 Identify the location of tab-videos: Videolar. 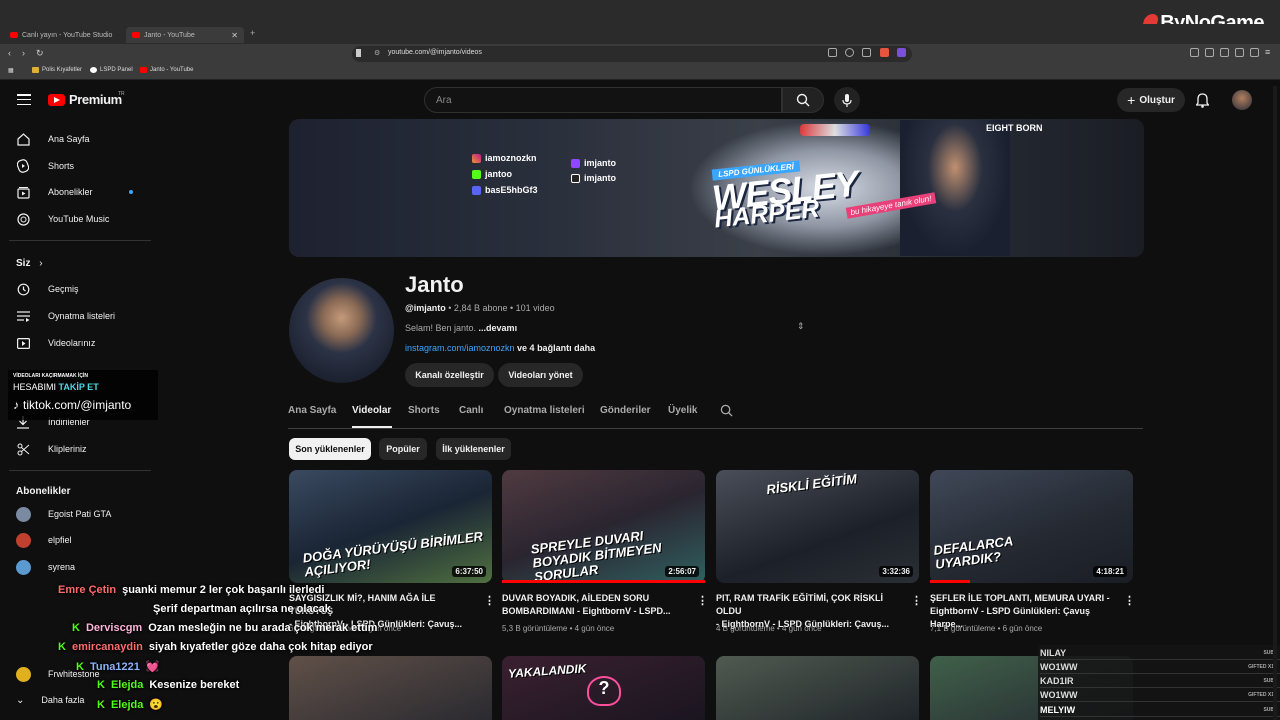
(371, 410).